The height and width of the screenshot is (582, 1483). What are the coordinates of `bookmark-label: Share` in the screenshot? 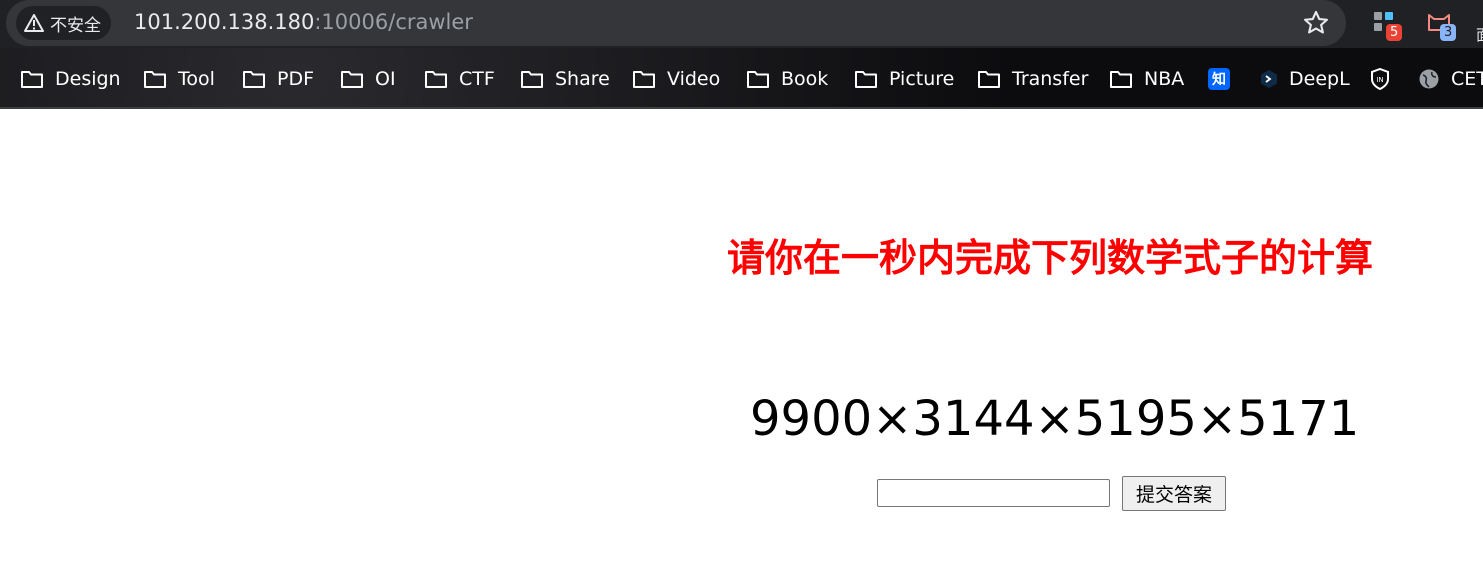 It's located at (582, 79).